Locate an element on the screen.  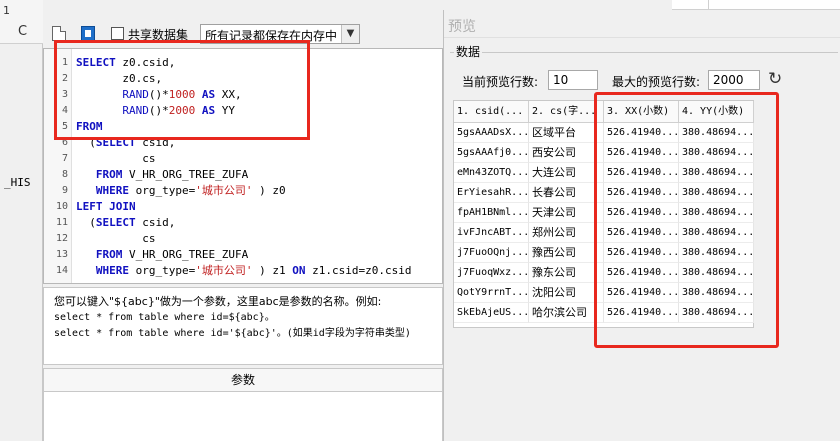
code-token: LEFT JOIN is located at coordinates (106, 206).